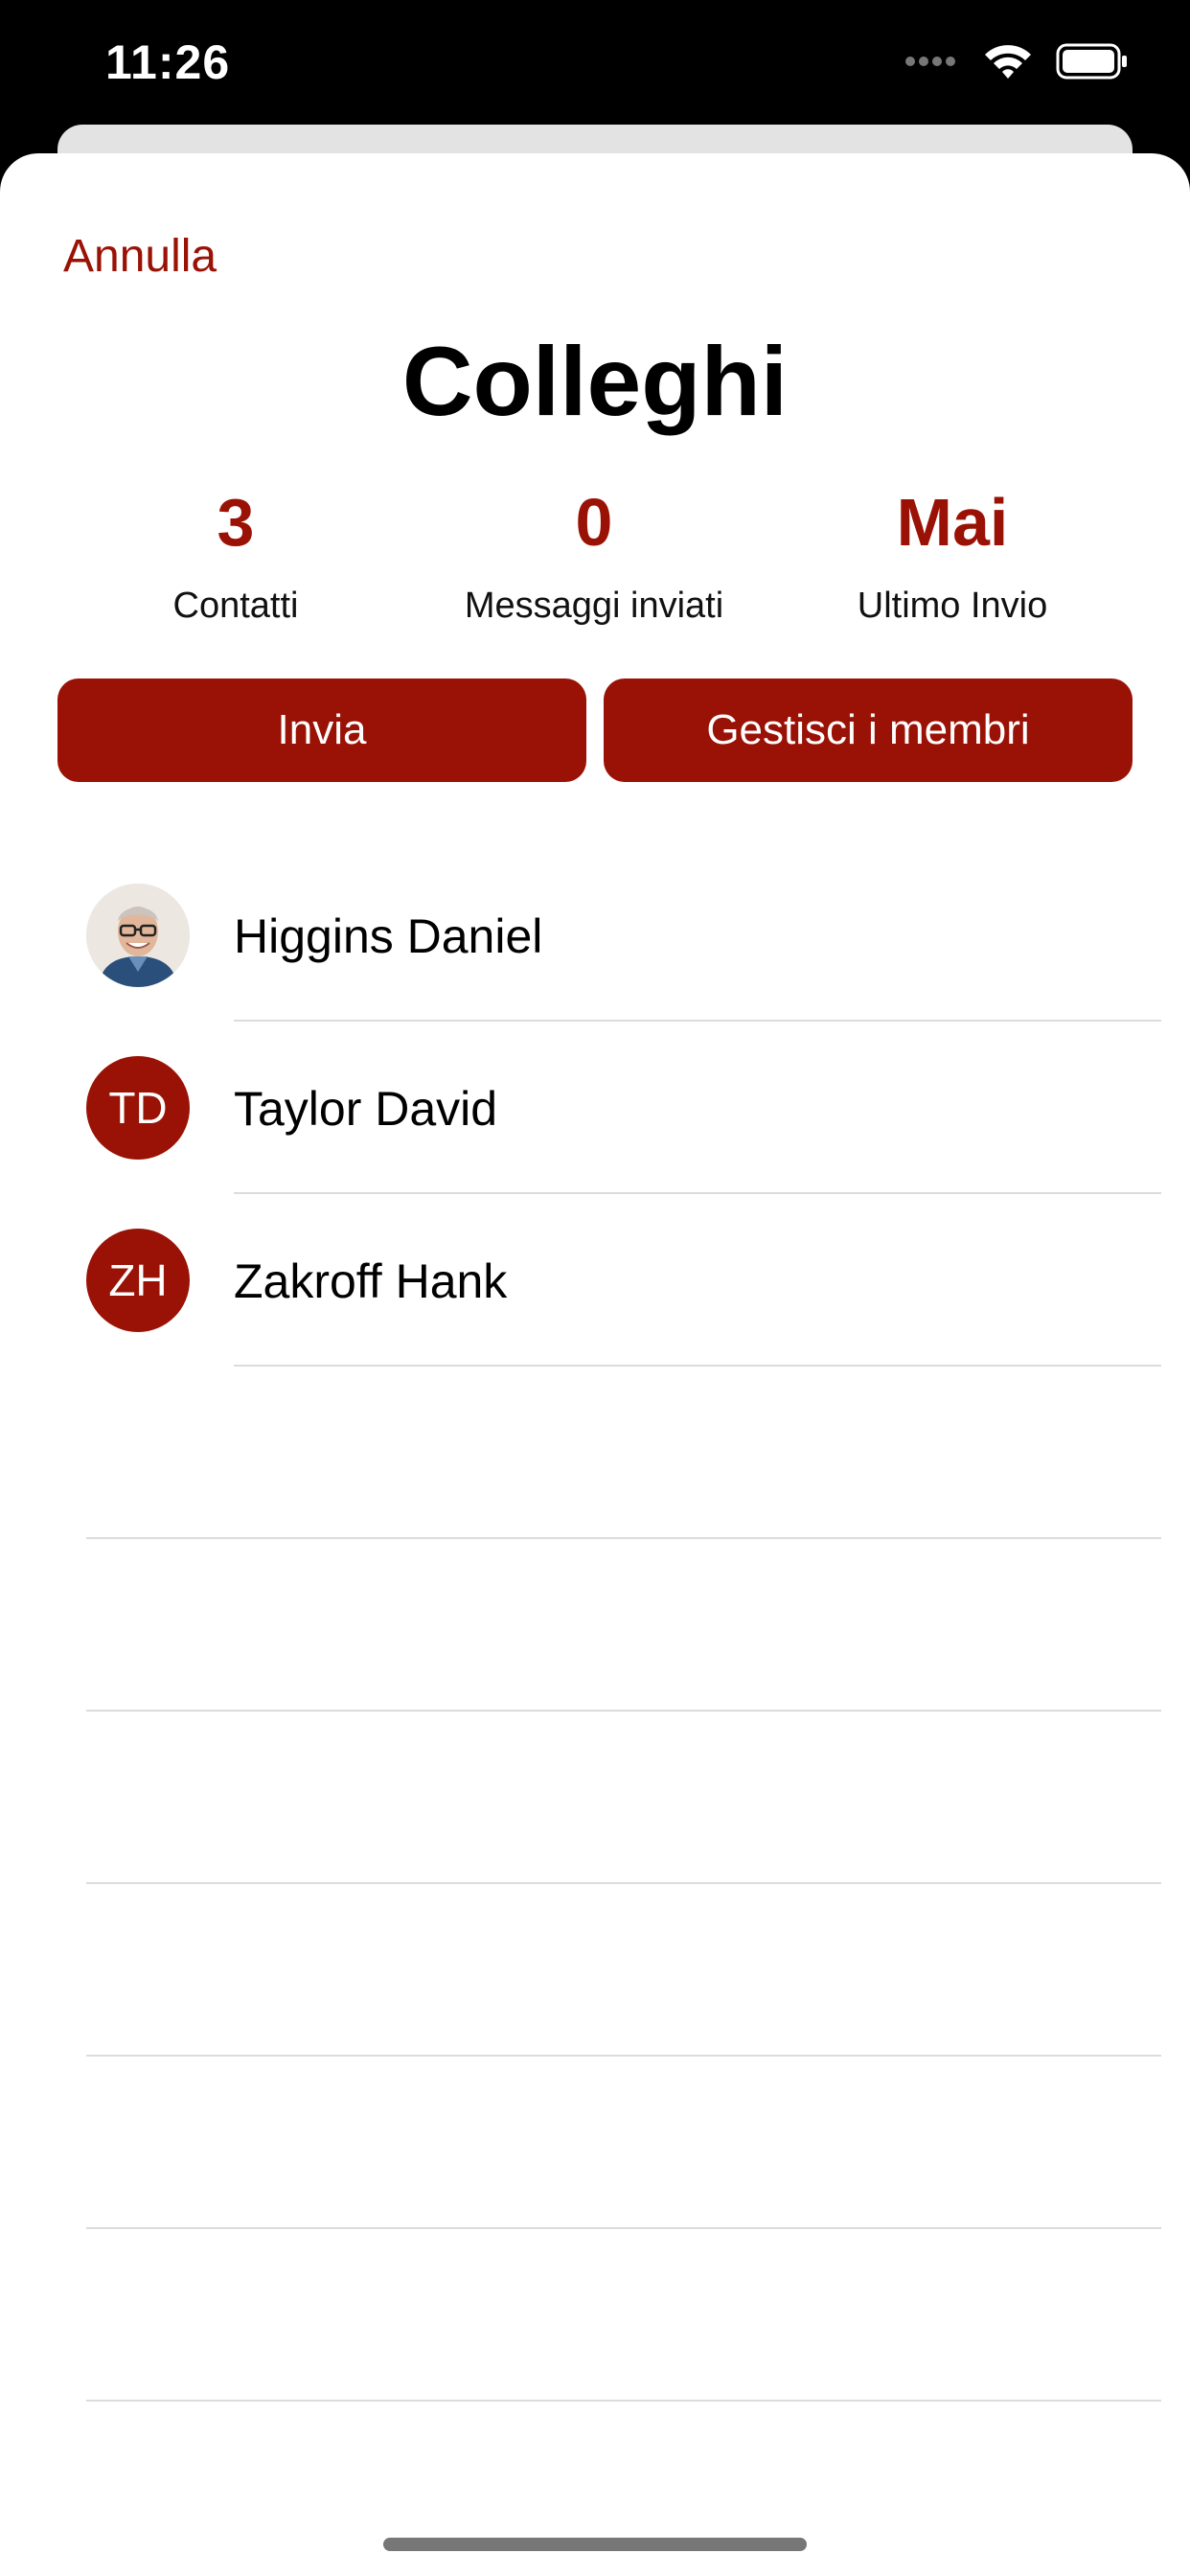  I want to click on stat-label: Messaggi inviati, so click(594, 606).